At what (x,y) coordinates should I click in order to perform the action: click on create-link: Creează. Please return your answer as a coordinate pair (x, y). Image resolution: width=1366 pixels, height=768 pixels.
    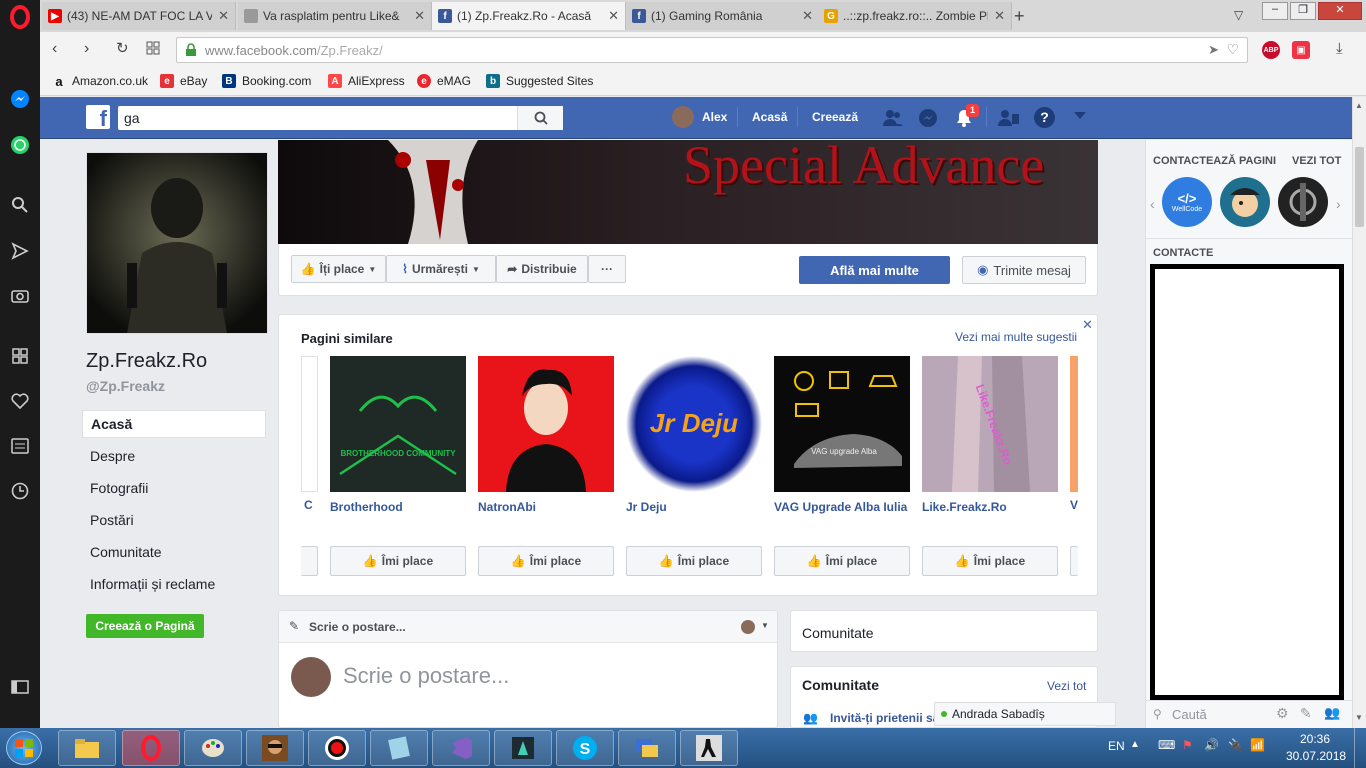
    Looking at the image, I should click on (835, 117).